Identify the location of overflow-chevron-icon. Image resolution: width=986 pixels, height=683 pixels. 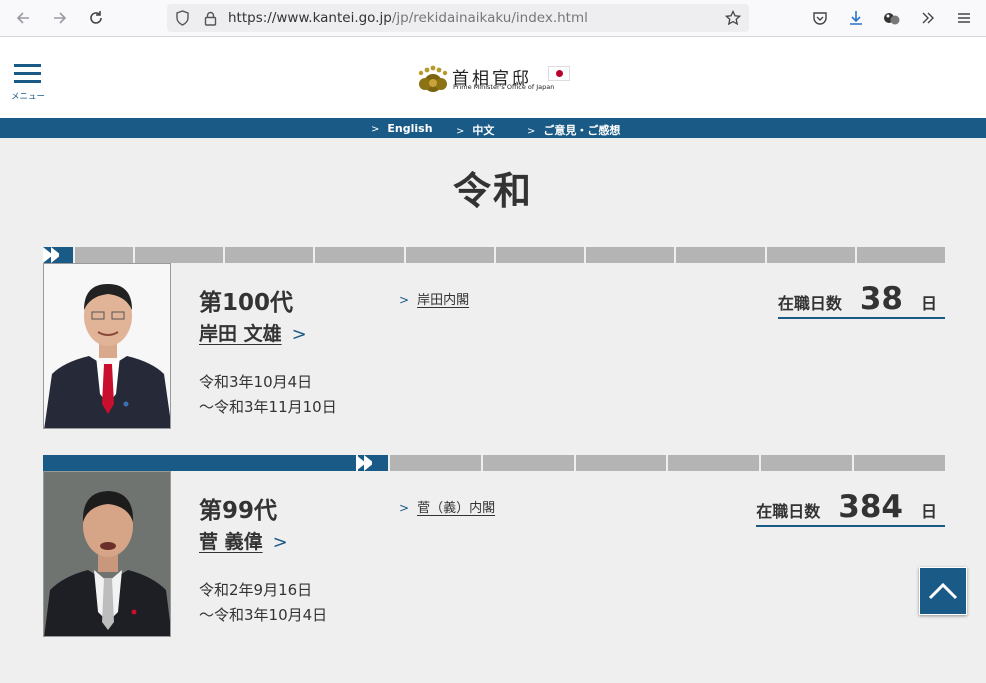
(928, 18).